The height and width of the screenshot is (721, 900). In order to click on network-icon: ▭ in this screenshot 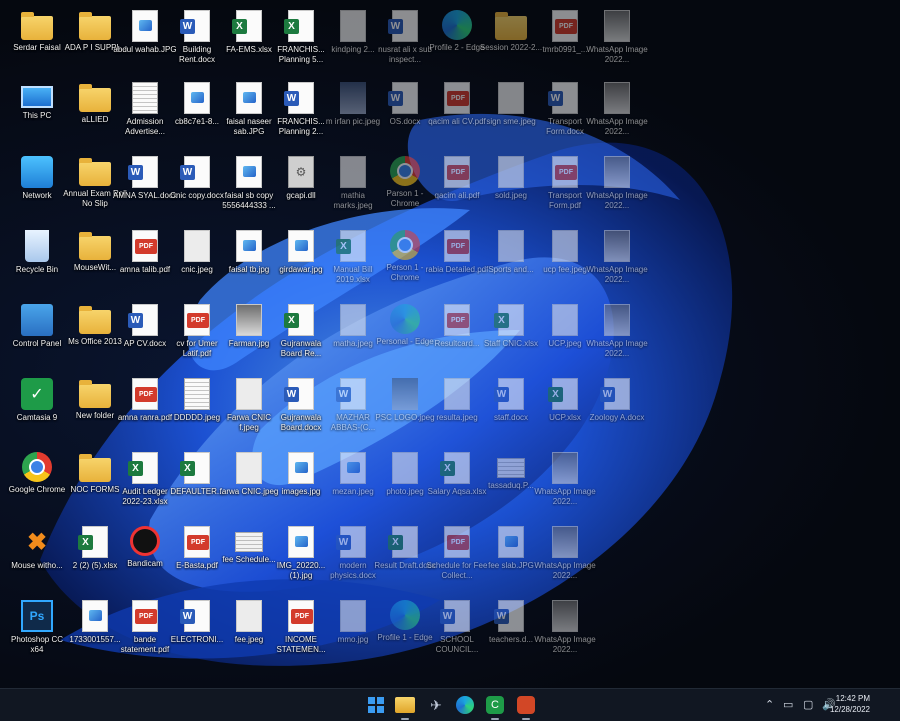, I will do `click(788, 704)`.